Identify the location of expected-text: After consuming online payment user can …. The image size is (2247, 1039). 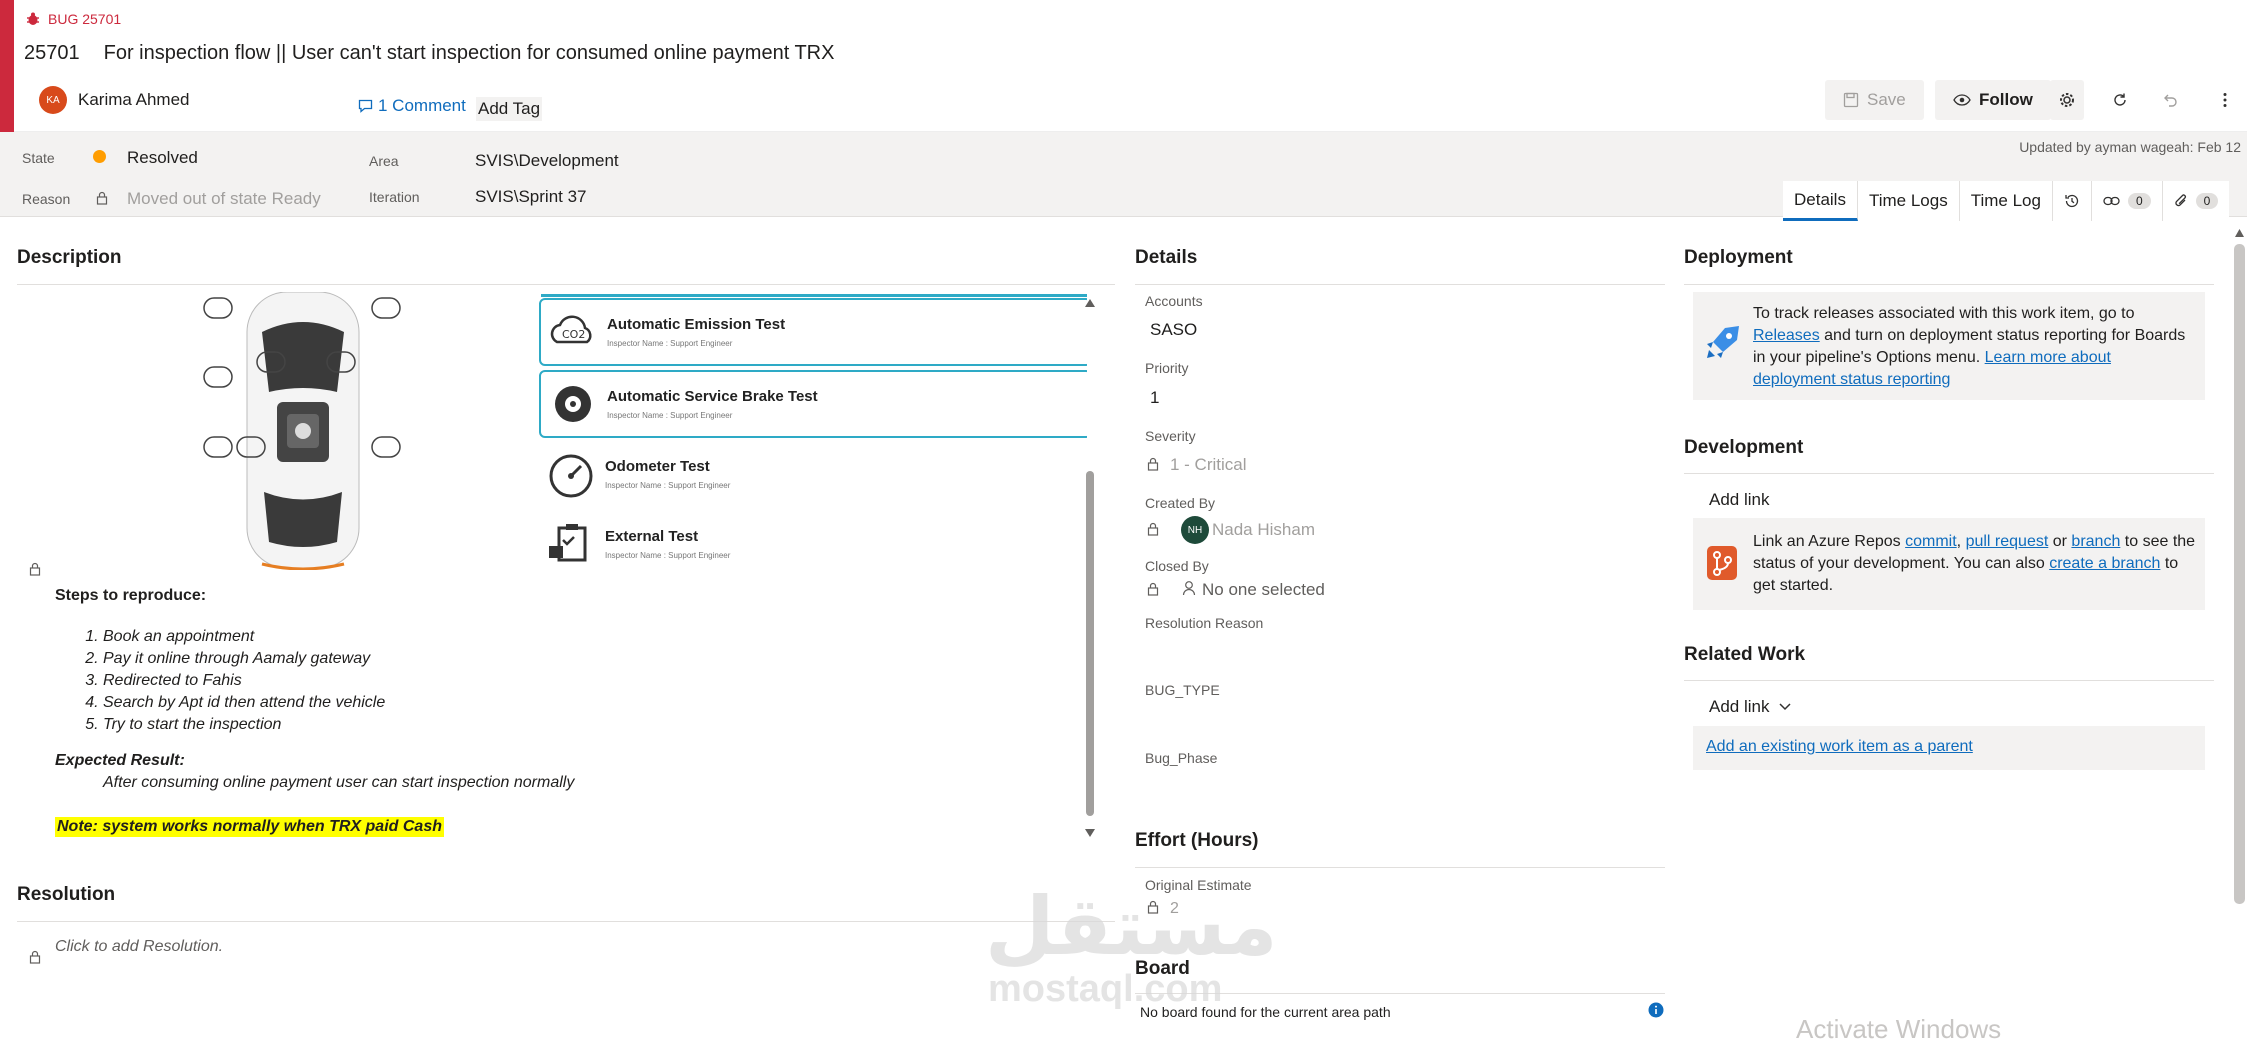
(339, 782).